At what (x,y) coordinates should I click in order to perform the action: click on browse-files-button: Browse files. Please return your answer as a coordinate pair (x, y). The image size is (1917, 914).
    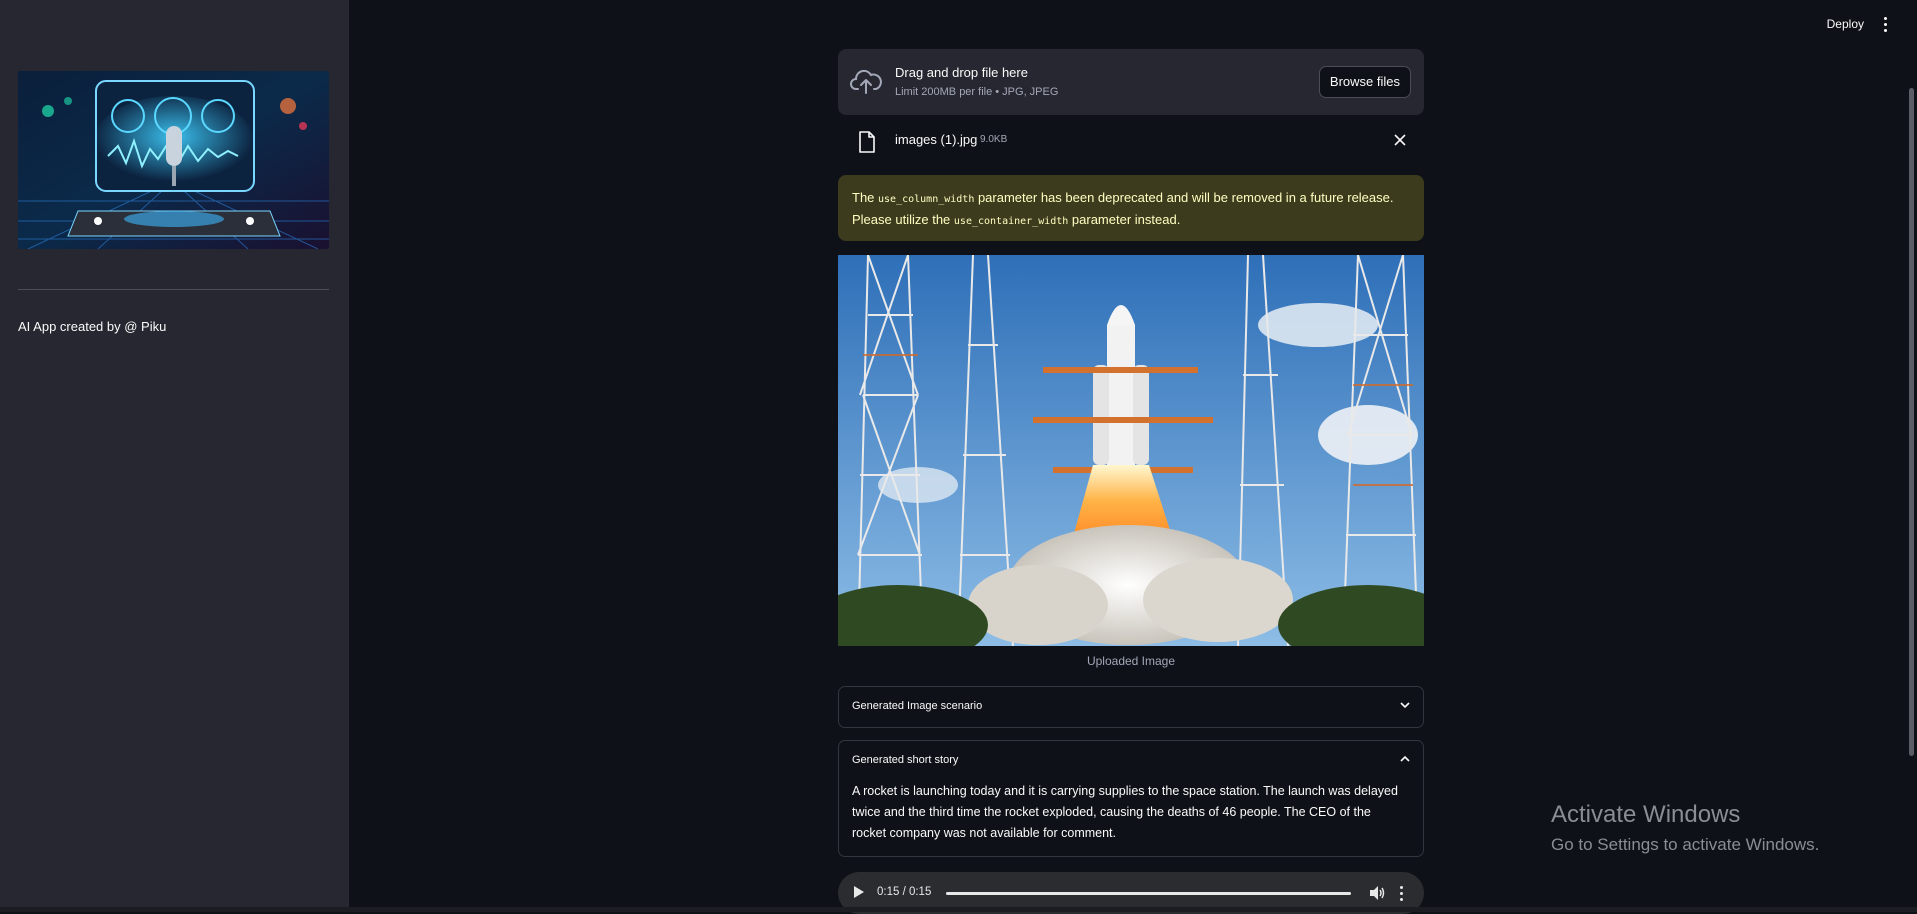
    Looking at the image, I should click on (1364, 82).